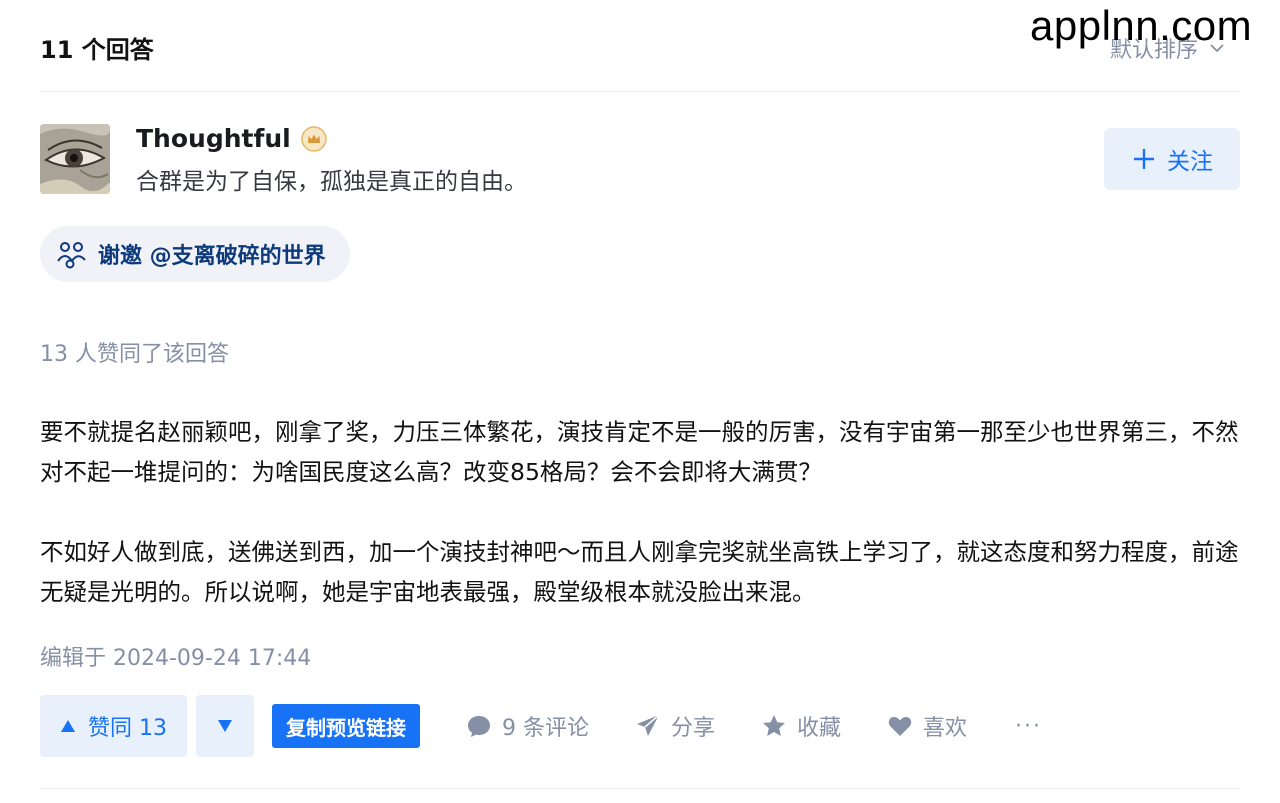 Image resolution: width=1280 pixels, height=803 pixels. I want to click on invite-text: 谢邀 @支离破碎的世界, so click(212, 256).